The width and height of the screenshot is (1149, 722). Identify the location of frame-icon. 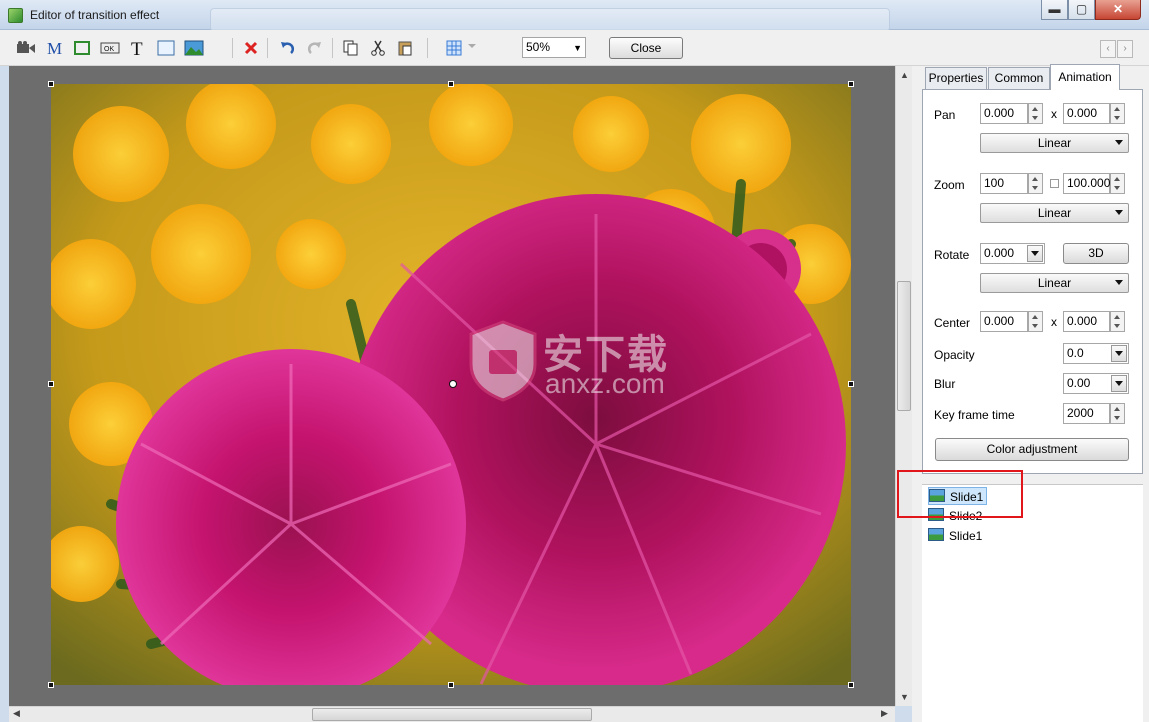
(166, 48).